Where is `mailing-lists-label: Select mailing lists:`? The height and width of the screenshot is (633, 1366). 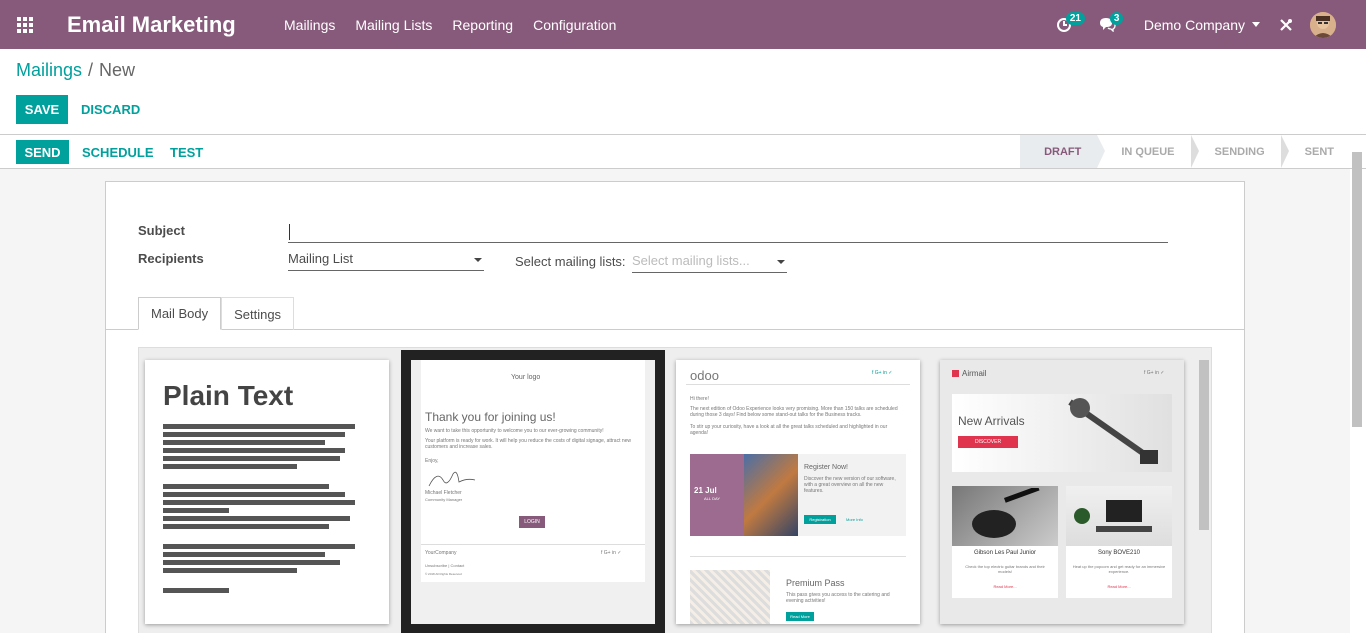 mailing-lists-label: Select mailing lists: is located at coordinates (570, 261).